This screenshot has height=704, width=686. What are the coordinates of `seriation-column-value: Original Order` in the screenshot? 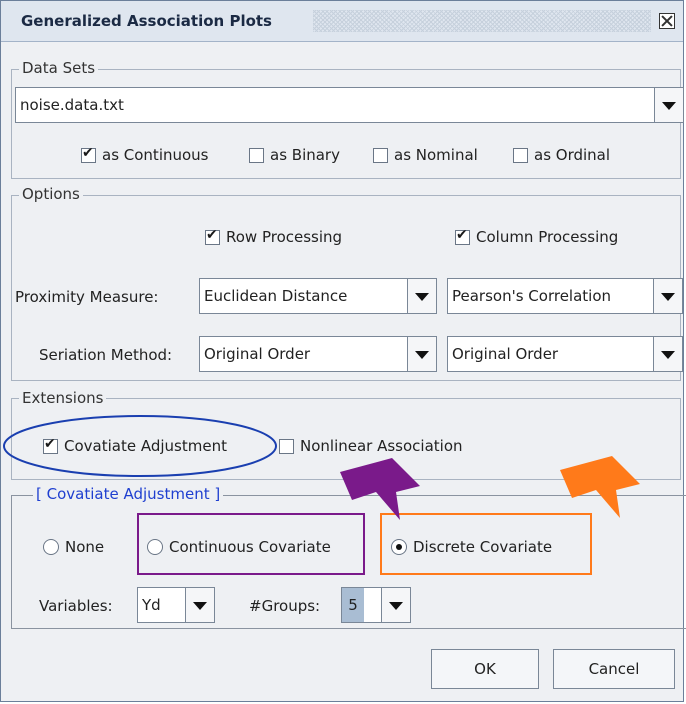 It's located at (505, 354).